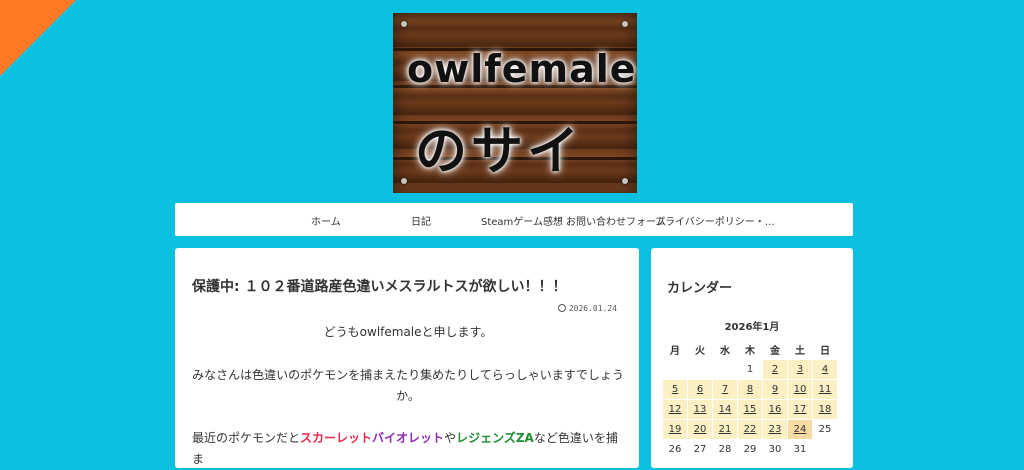 This screenshot has height=470, width=1024. I want to click on calendar-day-number: 7, so click(725, 389).